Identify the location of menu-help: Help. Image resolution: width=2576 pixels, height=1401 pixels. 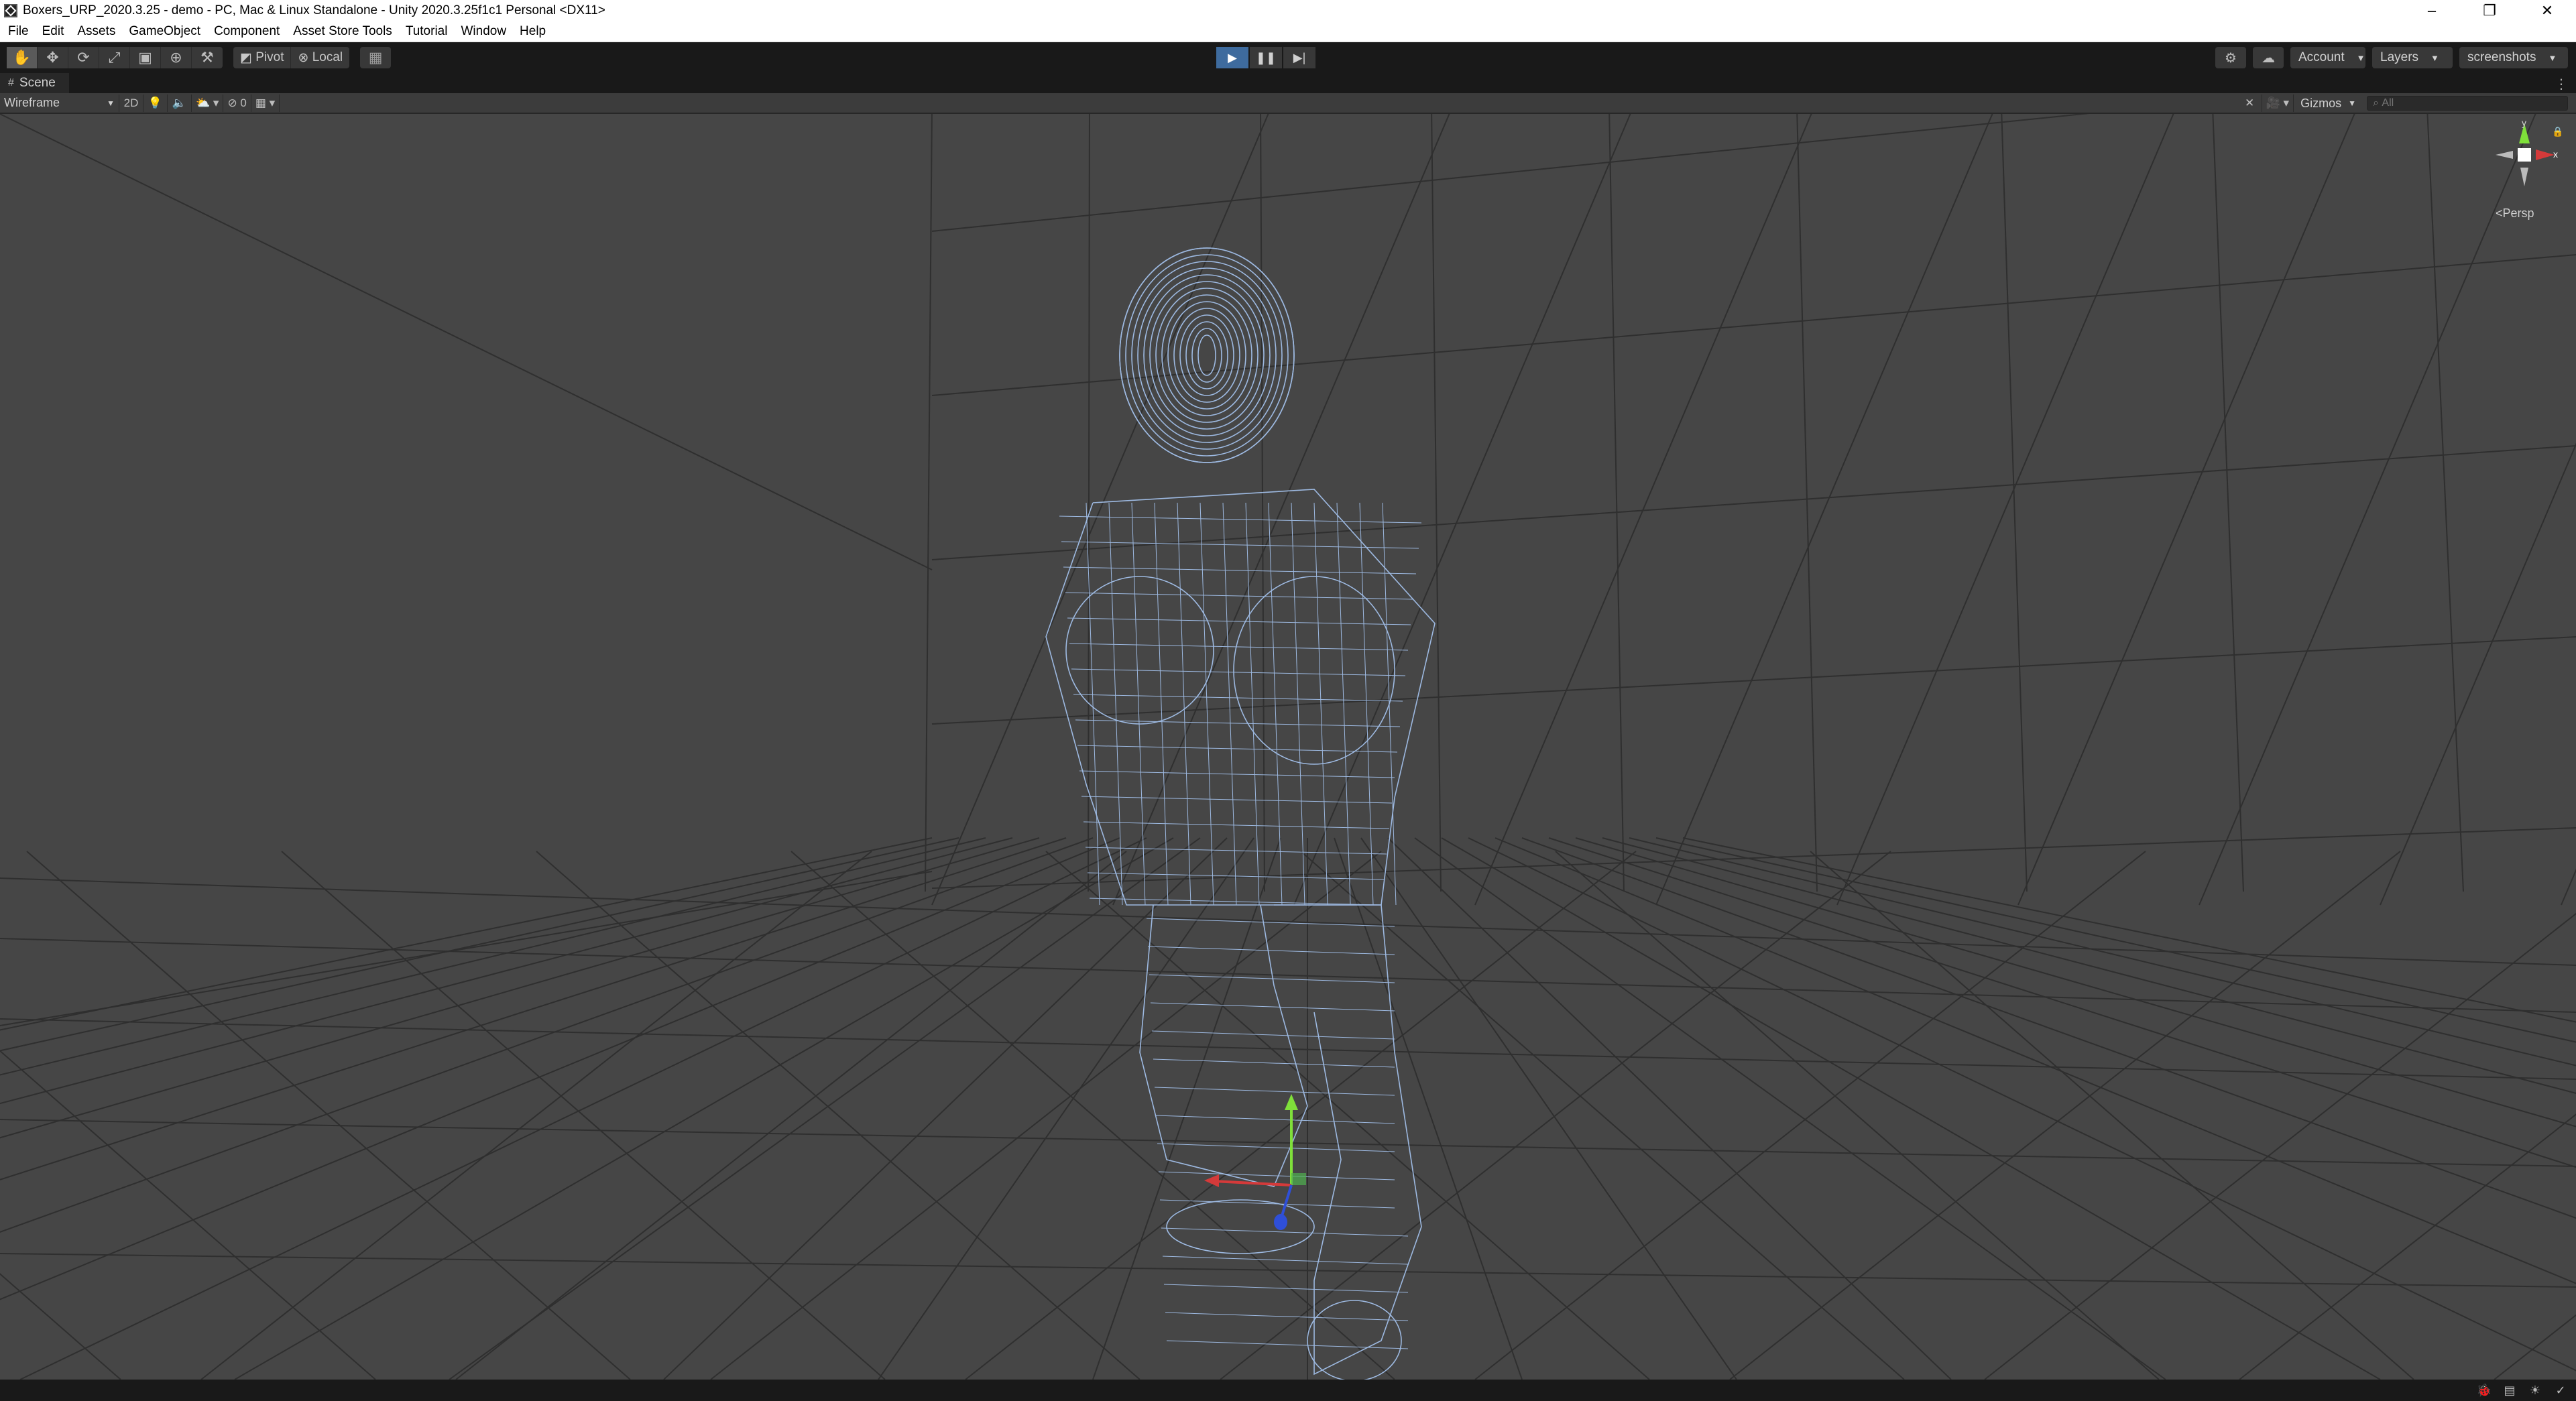
(532, 31).